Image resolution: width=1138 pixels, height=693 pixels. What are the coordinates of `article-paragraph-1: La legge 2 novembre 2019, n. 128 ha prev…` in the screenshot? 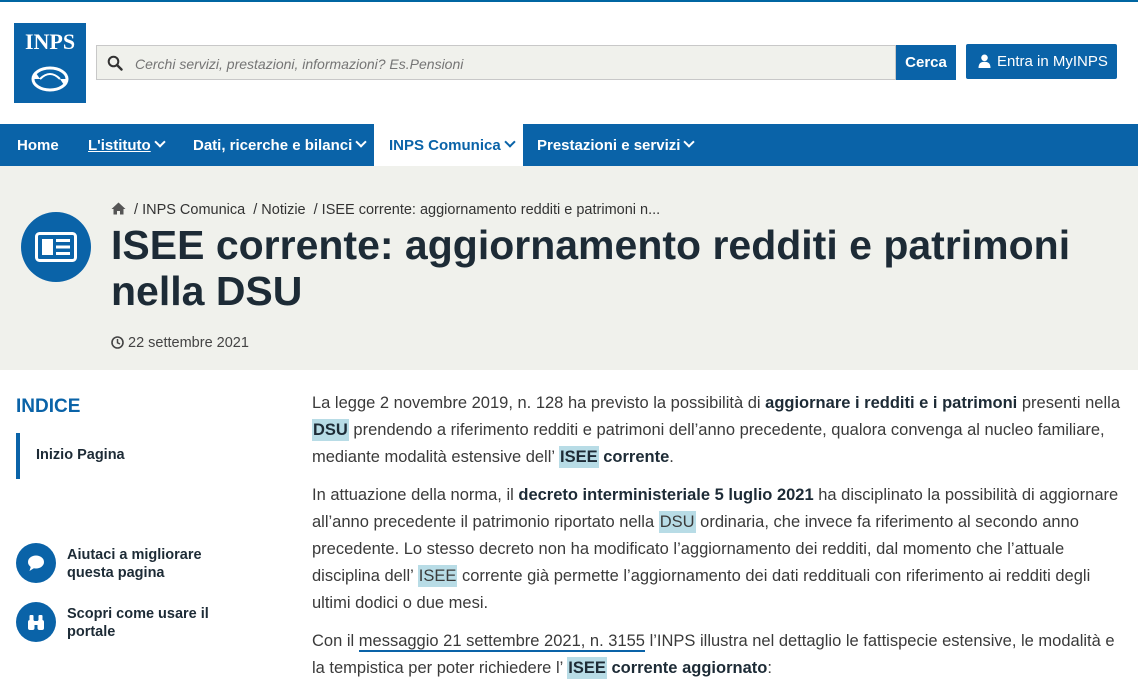 It's located at (718, 430).